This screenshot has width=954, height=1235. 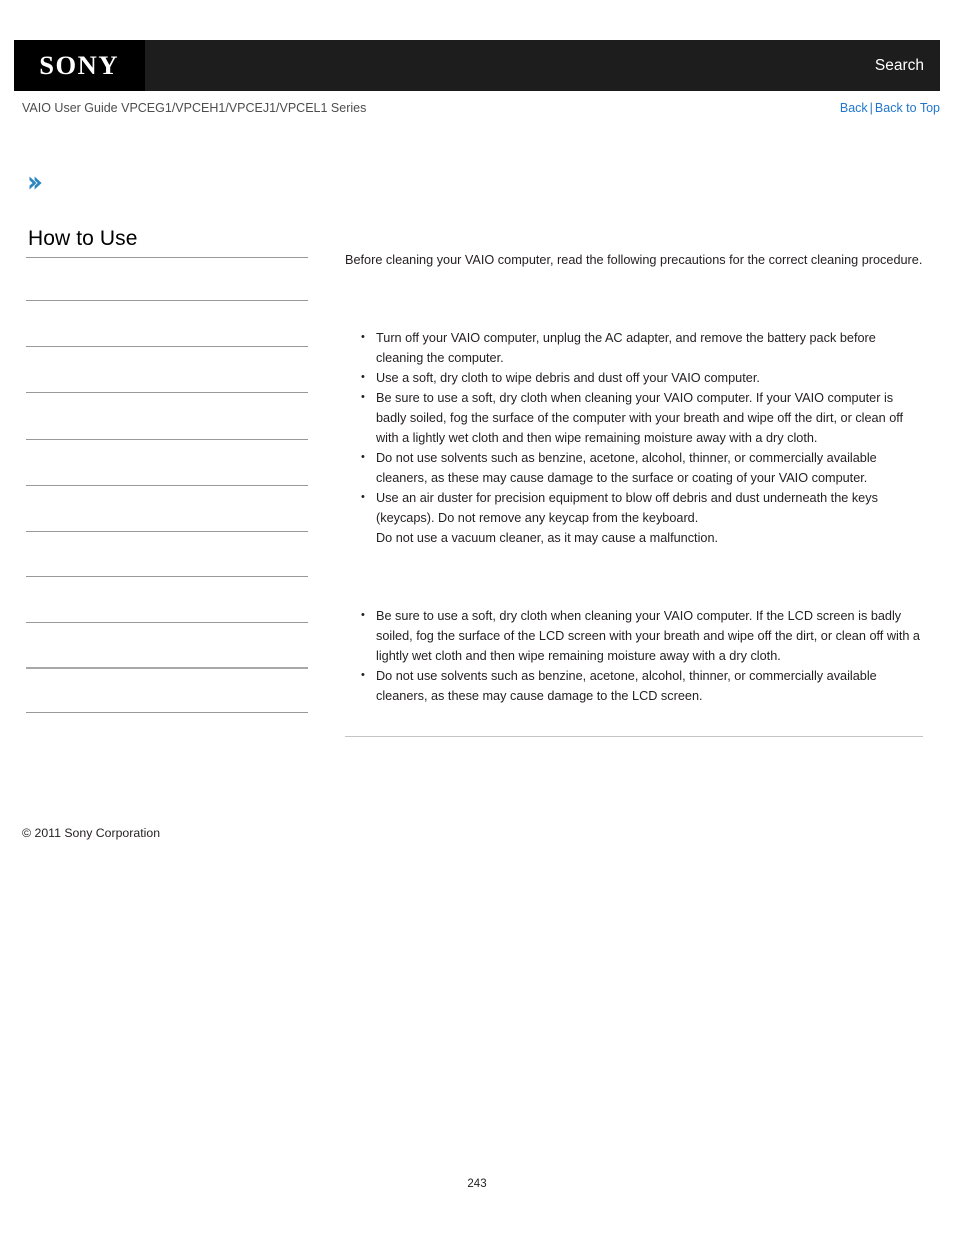 What do you see at coordinates (477, 1184) in the screenshot?
I see `page-number: 243` at bounding box center [477, 1184].